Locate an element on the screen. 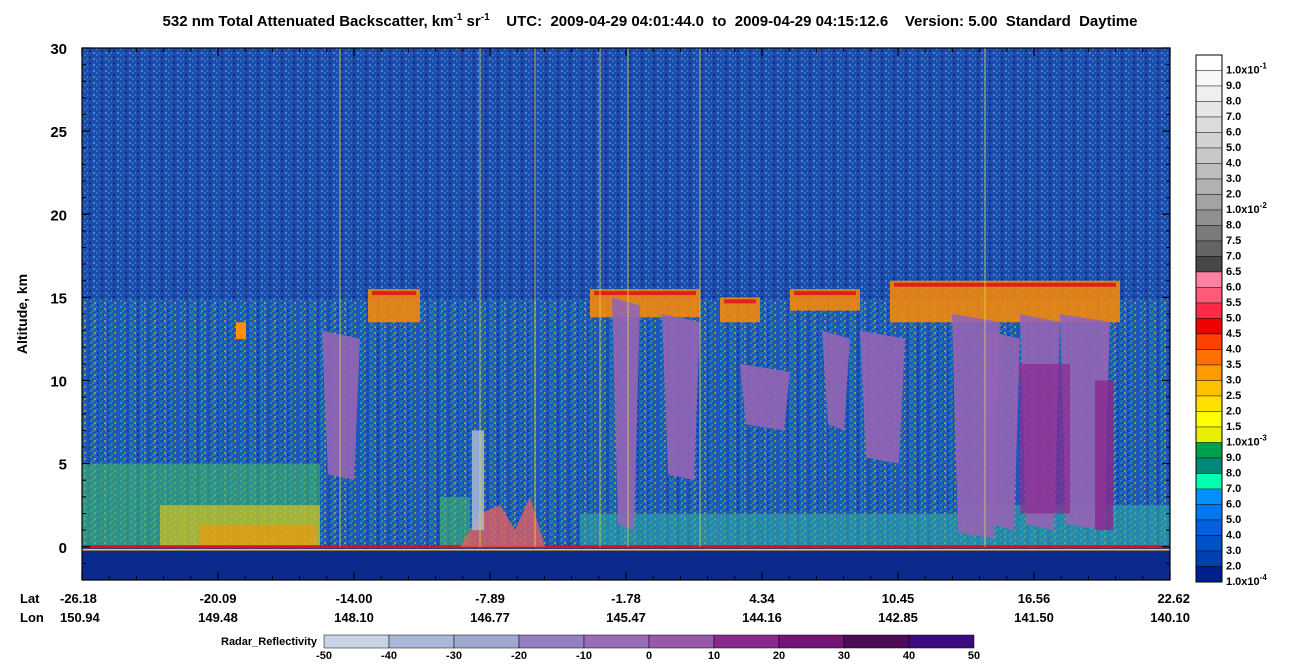 This screenshot has width=1300, height=667. y-tick-label: 25 is located at coordinates (58, 132).